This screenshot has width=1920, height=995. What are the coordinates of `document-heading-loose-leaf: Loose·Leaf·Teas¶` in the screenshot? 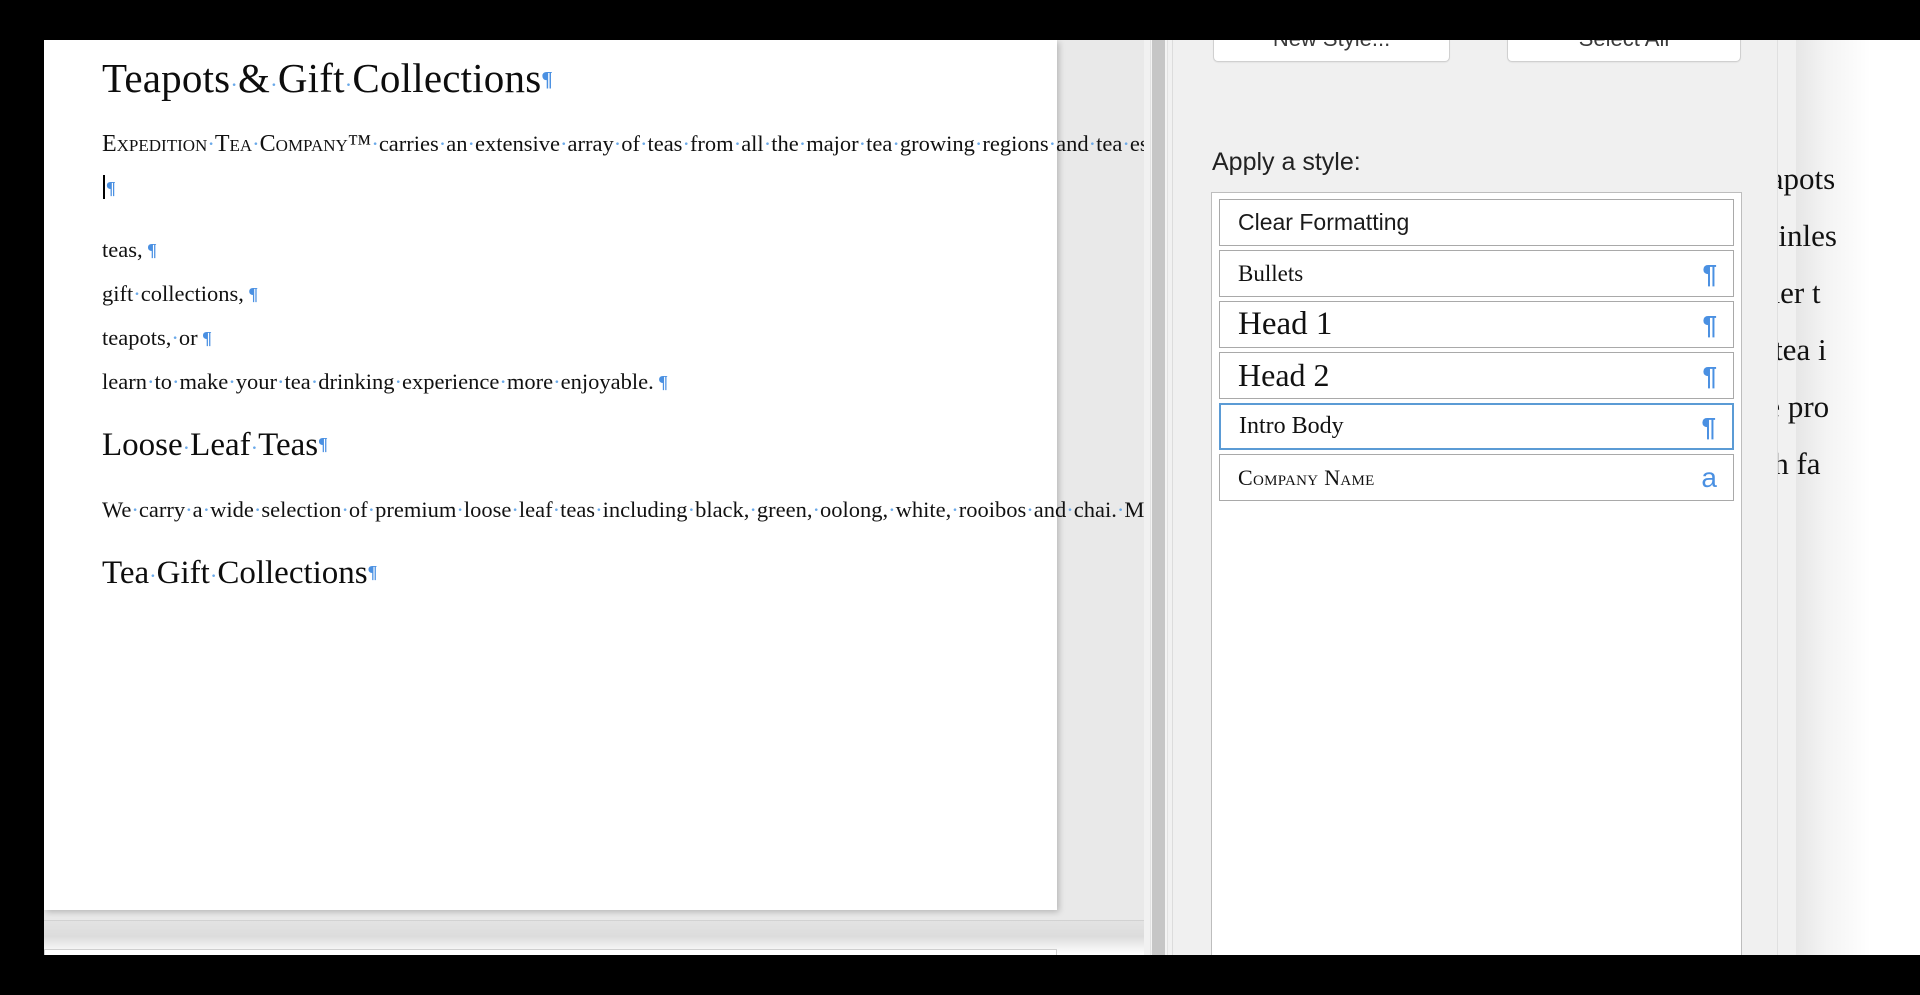 It's located at (552, 446).